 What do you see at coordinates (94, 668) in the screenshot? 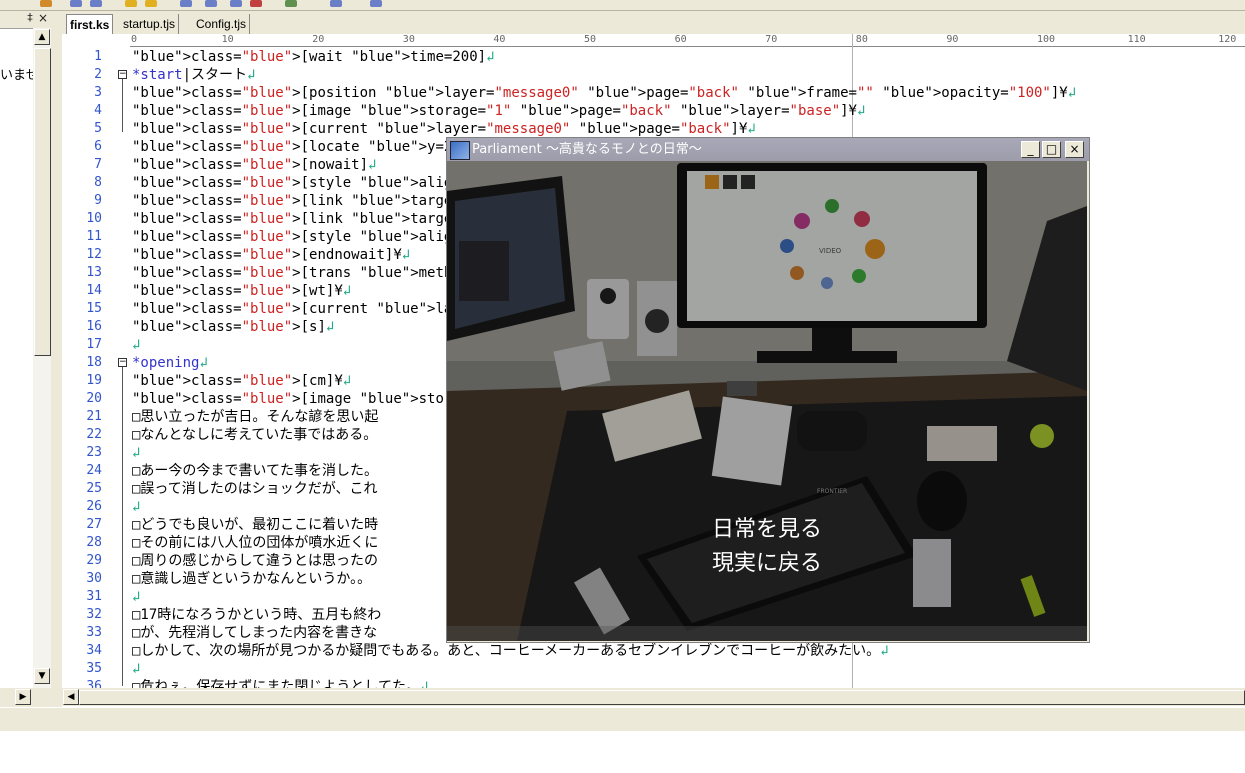
I see `line-number: 35` at bounding box center [94, 668].